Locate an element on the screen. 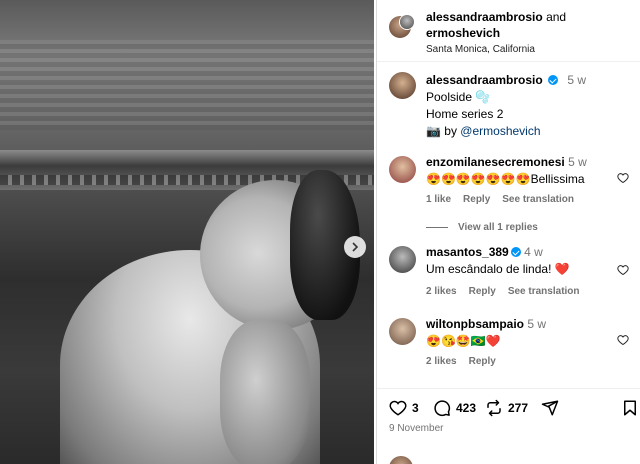 Image resolution: width=640 pixels, height=464 pixels. repost-icon is located at coordinates (494, 408).